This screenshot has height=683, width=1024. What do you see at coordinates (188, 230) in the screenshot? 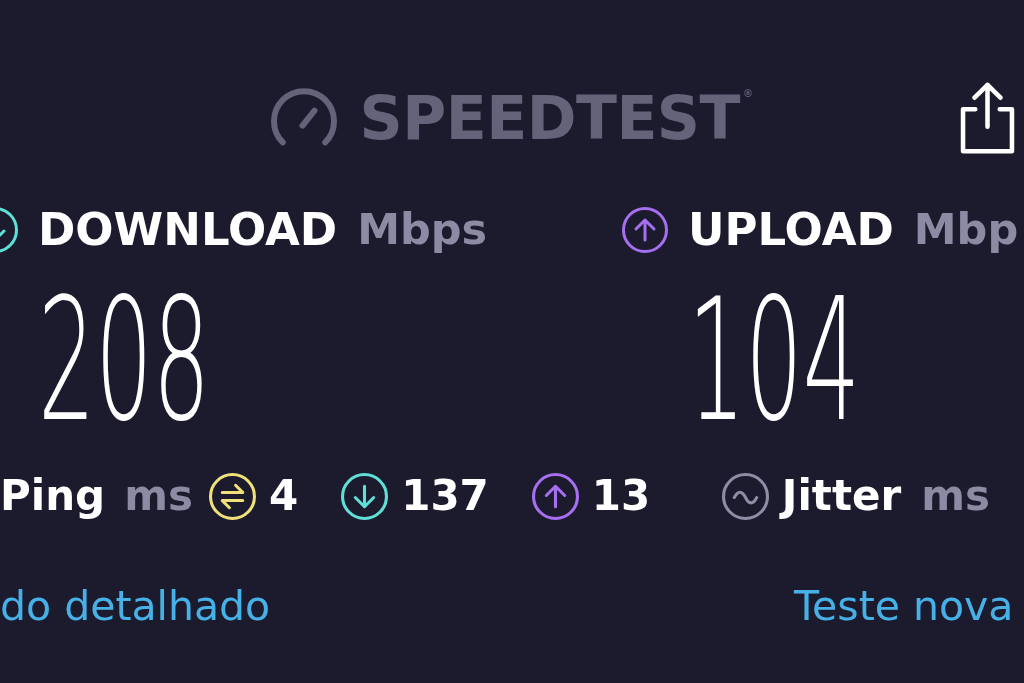
I see `result-label: DOWNLOAD` at bounding box center [188, 230].